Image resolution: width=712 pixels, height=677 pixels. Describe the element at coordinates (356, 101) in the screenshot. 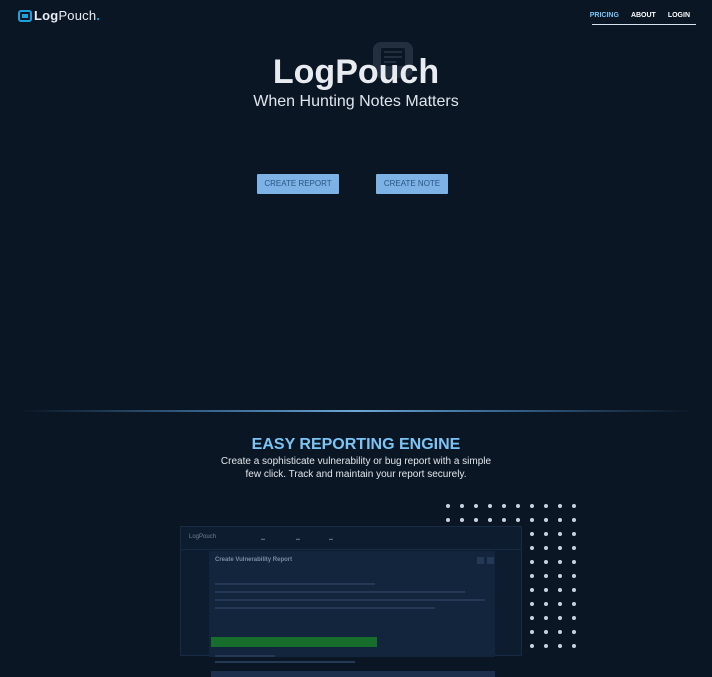

I see `hero-subtitle: When Hunting Notes Matters` at that location.